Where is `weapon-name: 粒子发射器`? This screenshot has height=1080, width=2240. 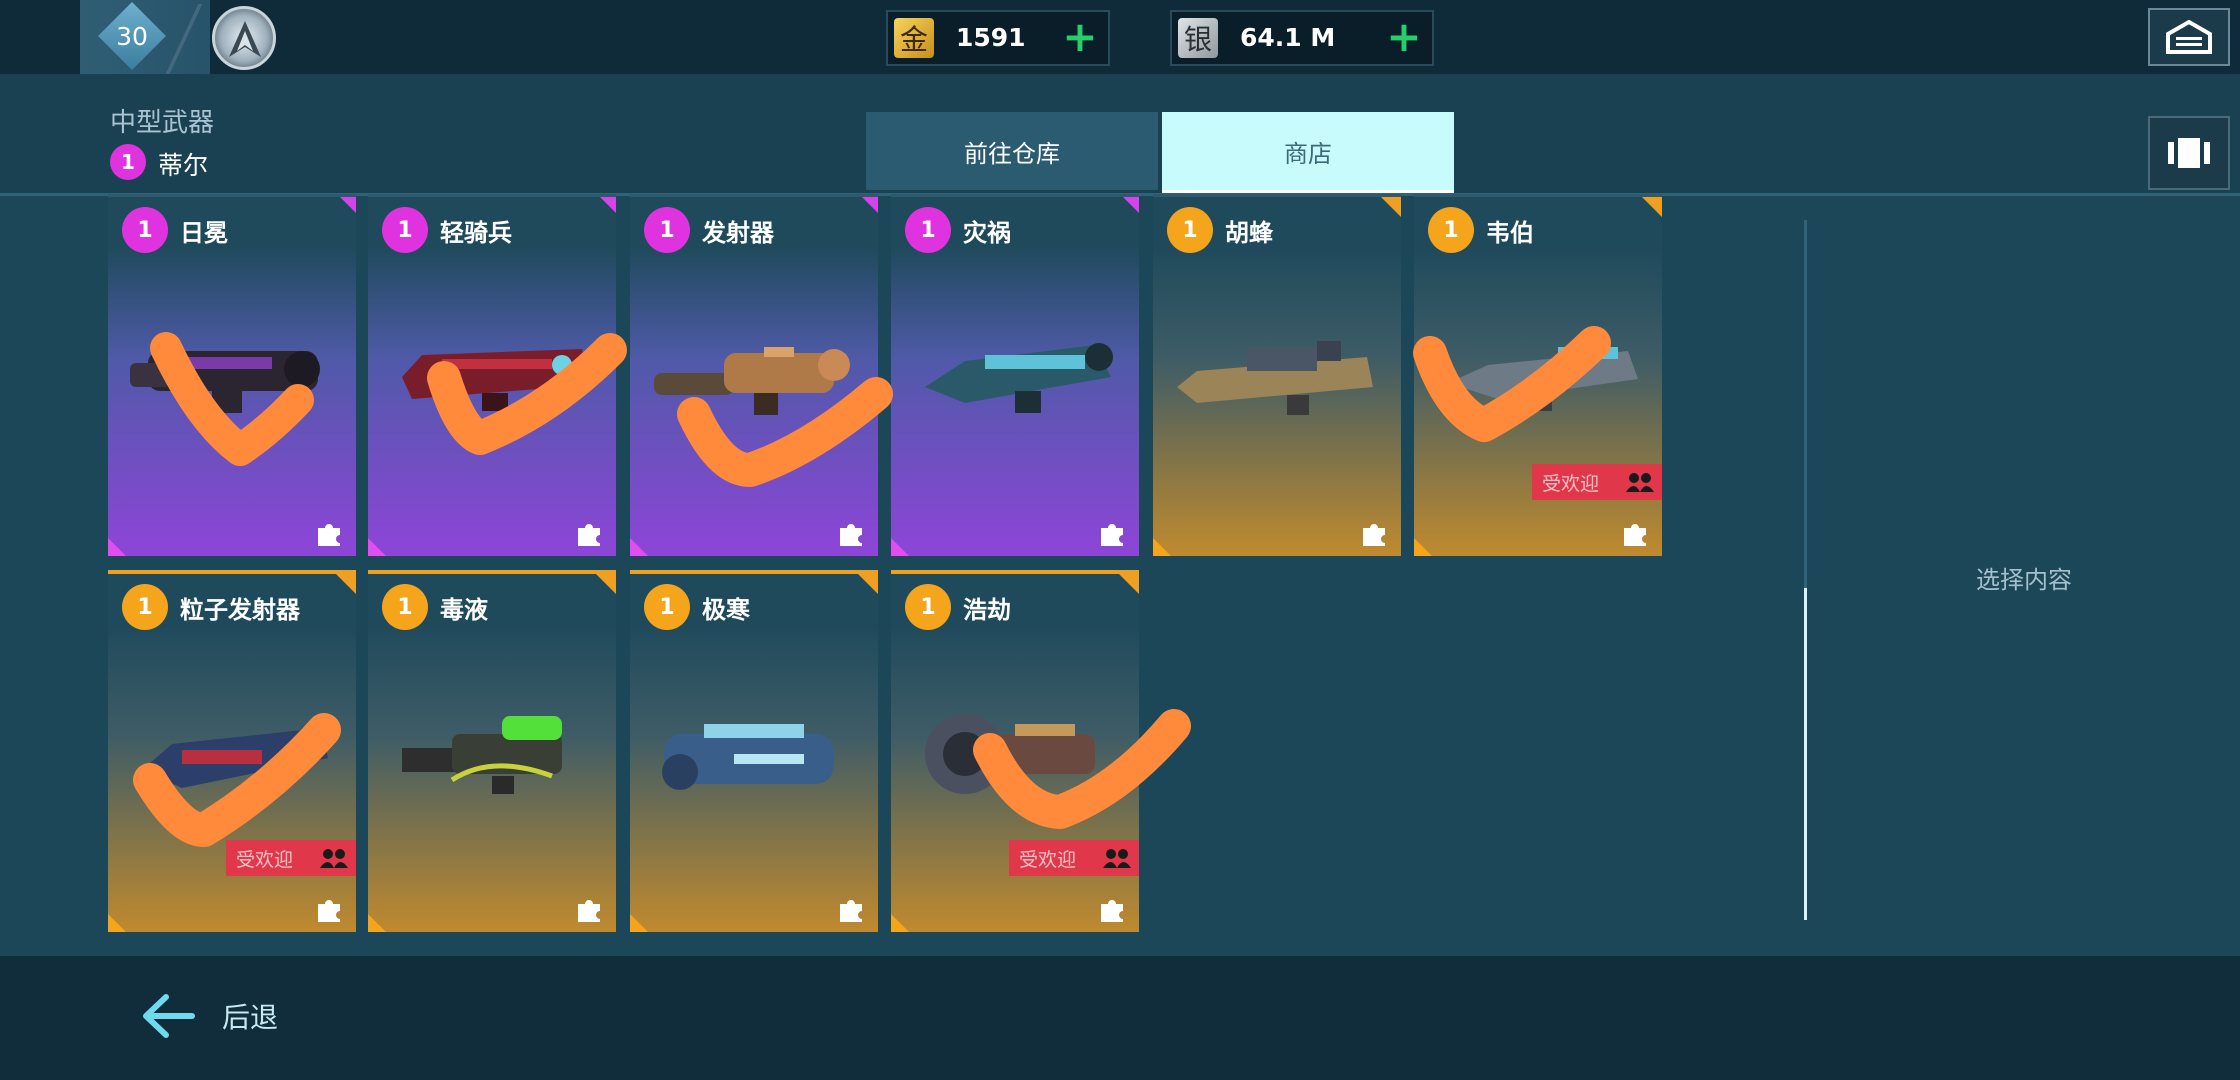 weapon-name: 粒子发射器 is located at coordinates (240, 610).